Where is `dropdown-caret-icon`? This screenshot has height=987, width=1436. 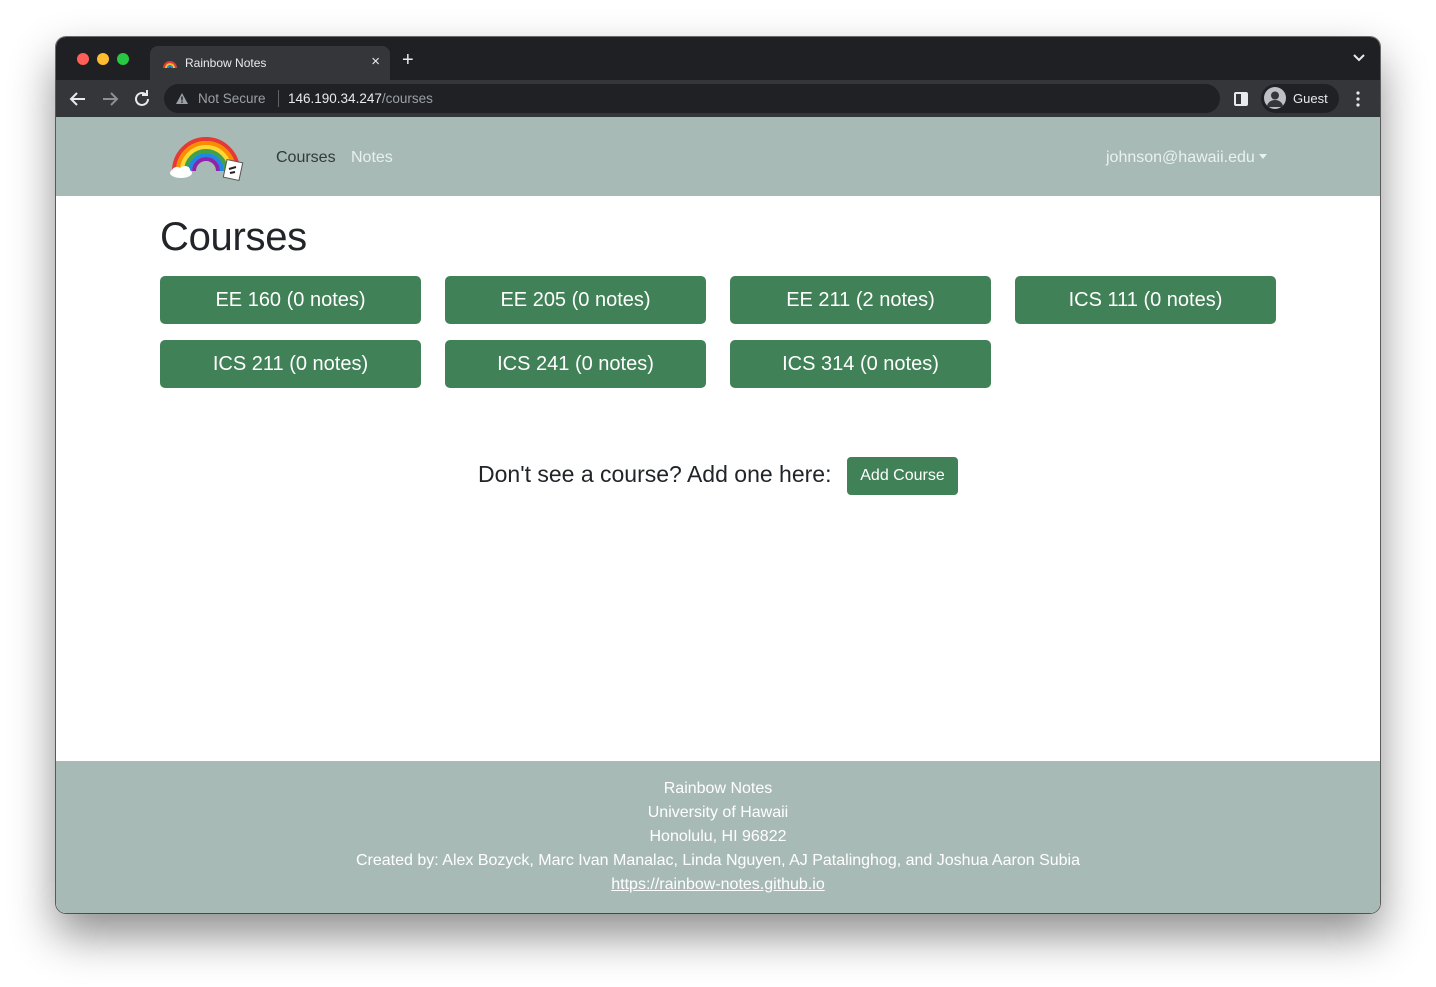
dropdown-caret-icon is located at coordinates (1262, 156).